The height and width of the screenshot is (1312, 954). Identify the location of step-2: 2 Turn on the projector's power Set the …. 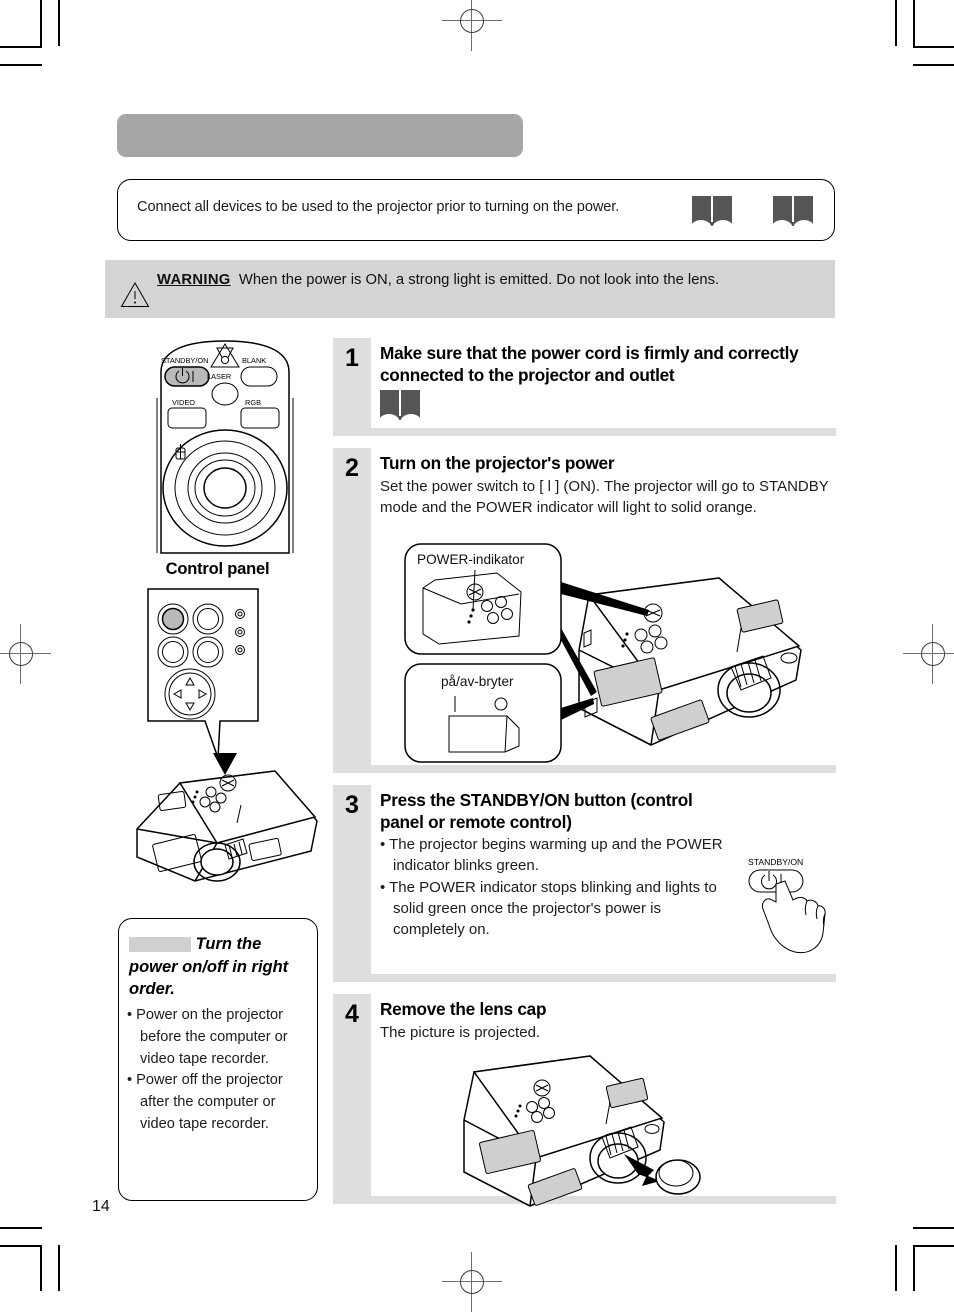
(584, 610).